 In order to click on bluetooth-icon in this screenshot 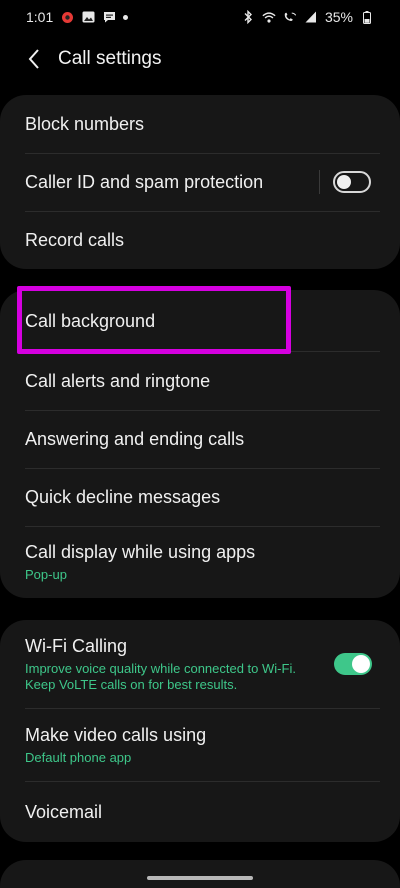, I will do `click(248, 17)`.